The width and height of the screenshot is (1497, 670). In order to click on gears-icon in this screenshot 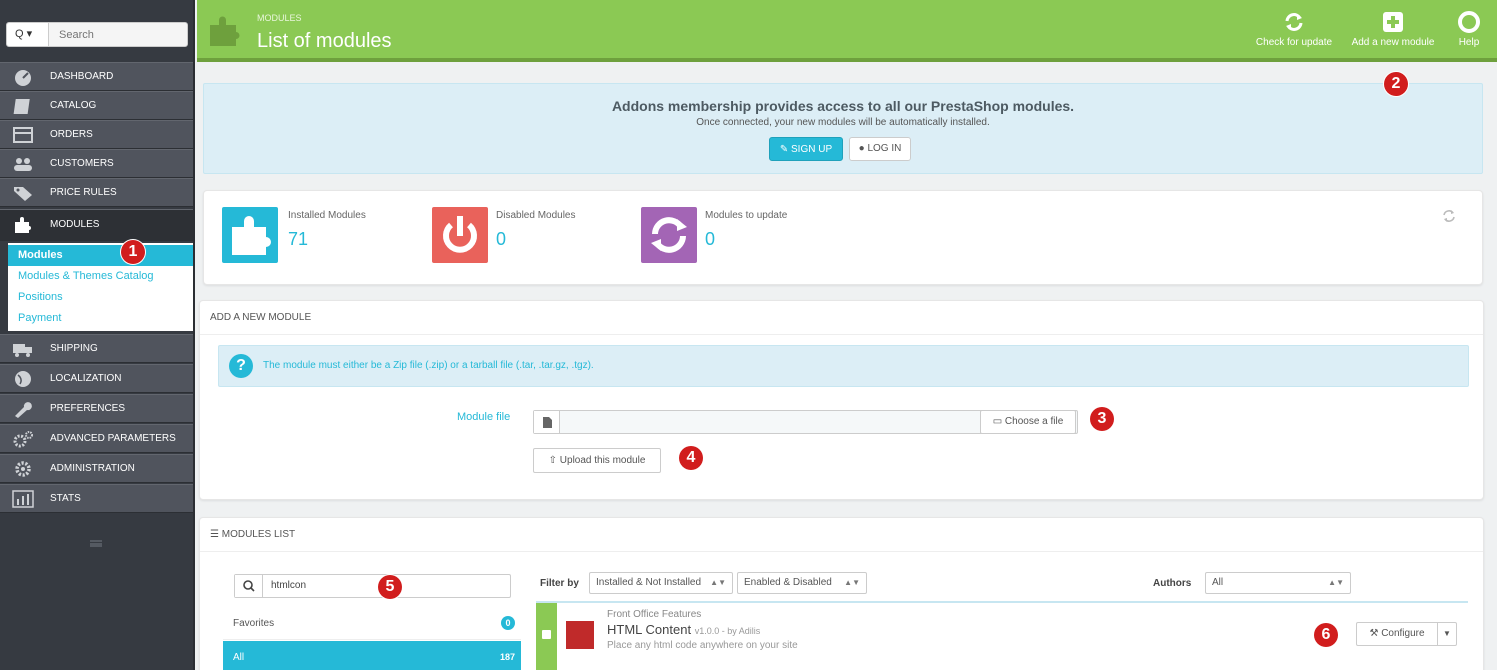, I will do `click(23, 439)`.